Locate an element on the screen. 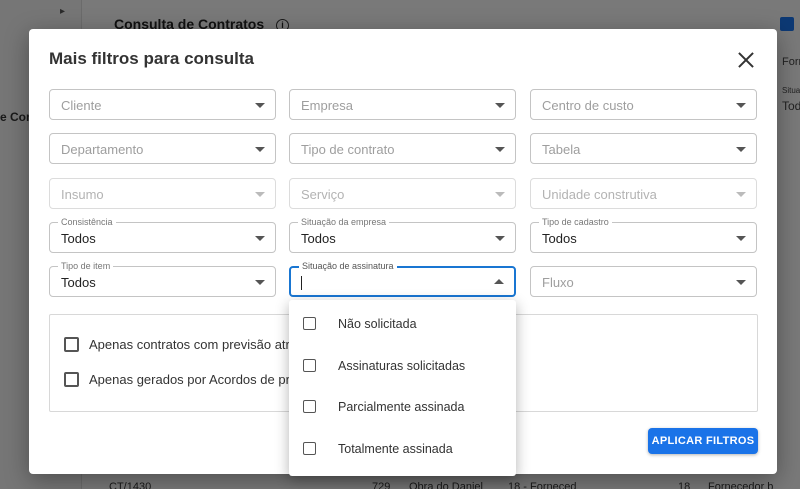  menu-item-label: Parcialmente assinada is located at coordinates (401, 406).